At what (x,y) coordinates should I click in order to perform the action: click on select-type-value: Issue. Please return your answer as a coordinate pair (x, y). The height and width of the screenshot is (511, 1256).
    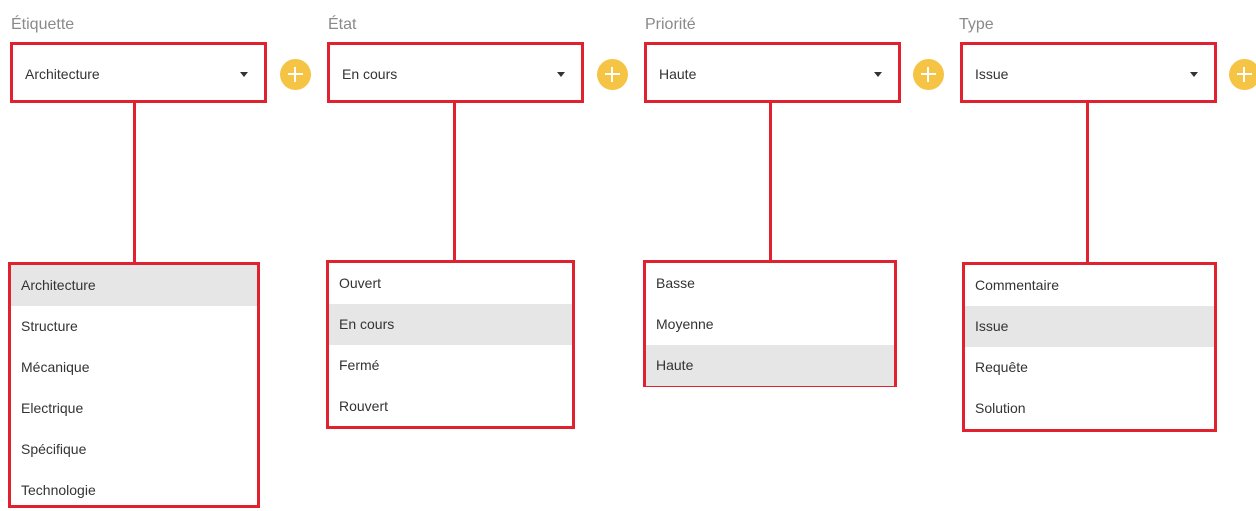
    Looking at the image, I should click on (992, 74).